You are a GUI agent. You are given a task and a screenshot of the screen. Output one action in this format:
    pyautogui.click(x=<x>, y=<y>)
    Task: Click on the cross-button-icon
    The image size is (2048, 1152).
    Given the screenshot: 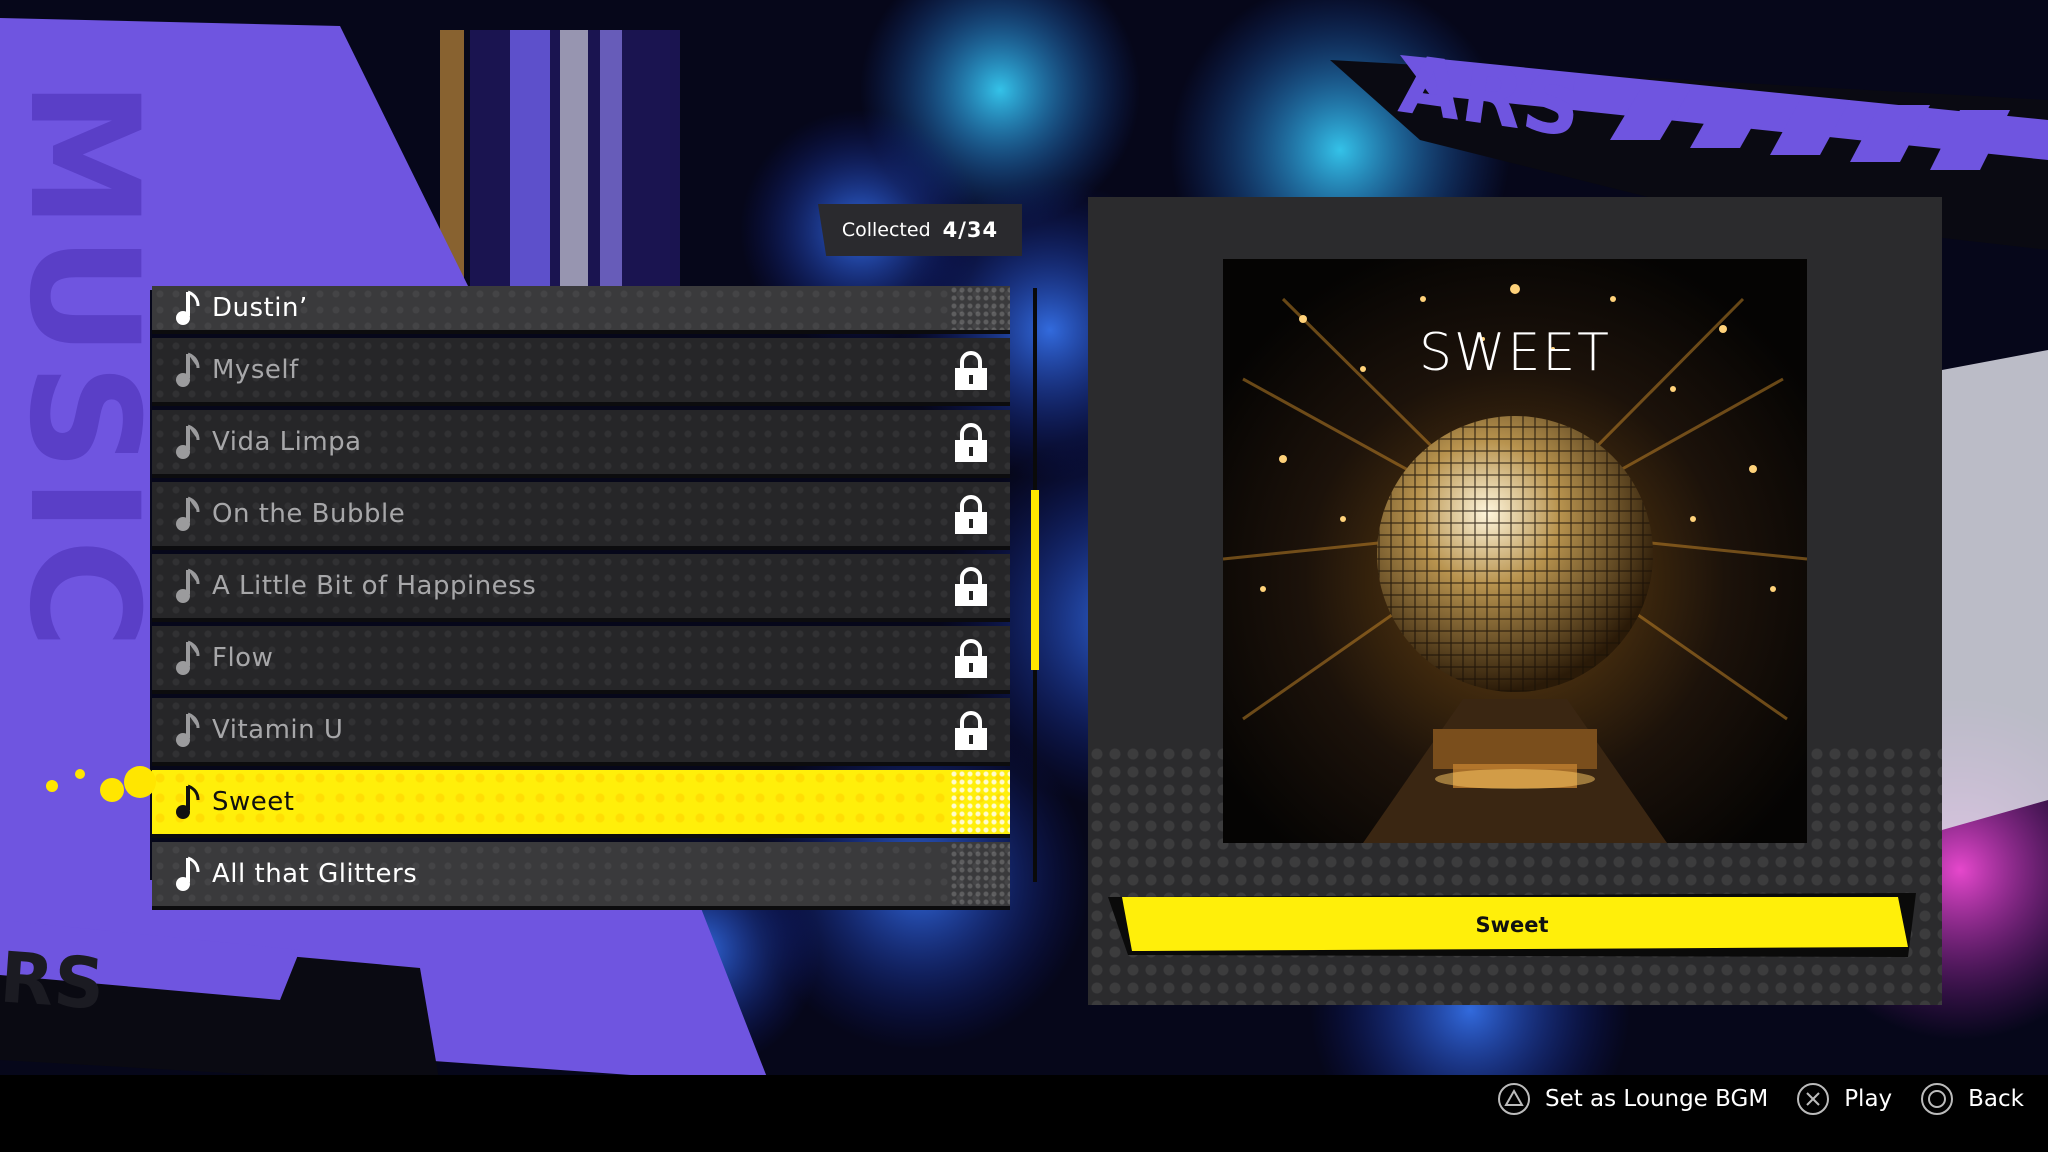 What is the action you would take?
    pyautogui.click(x=1813, y=1099)
    